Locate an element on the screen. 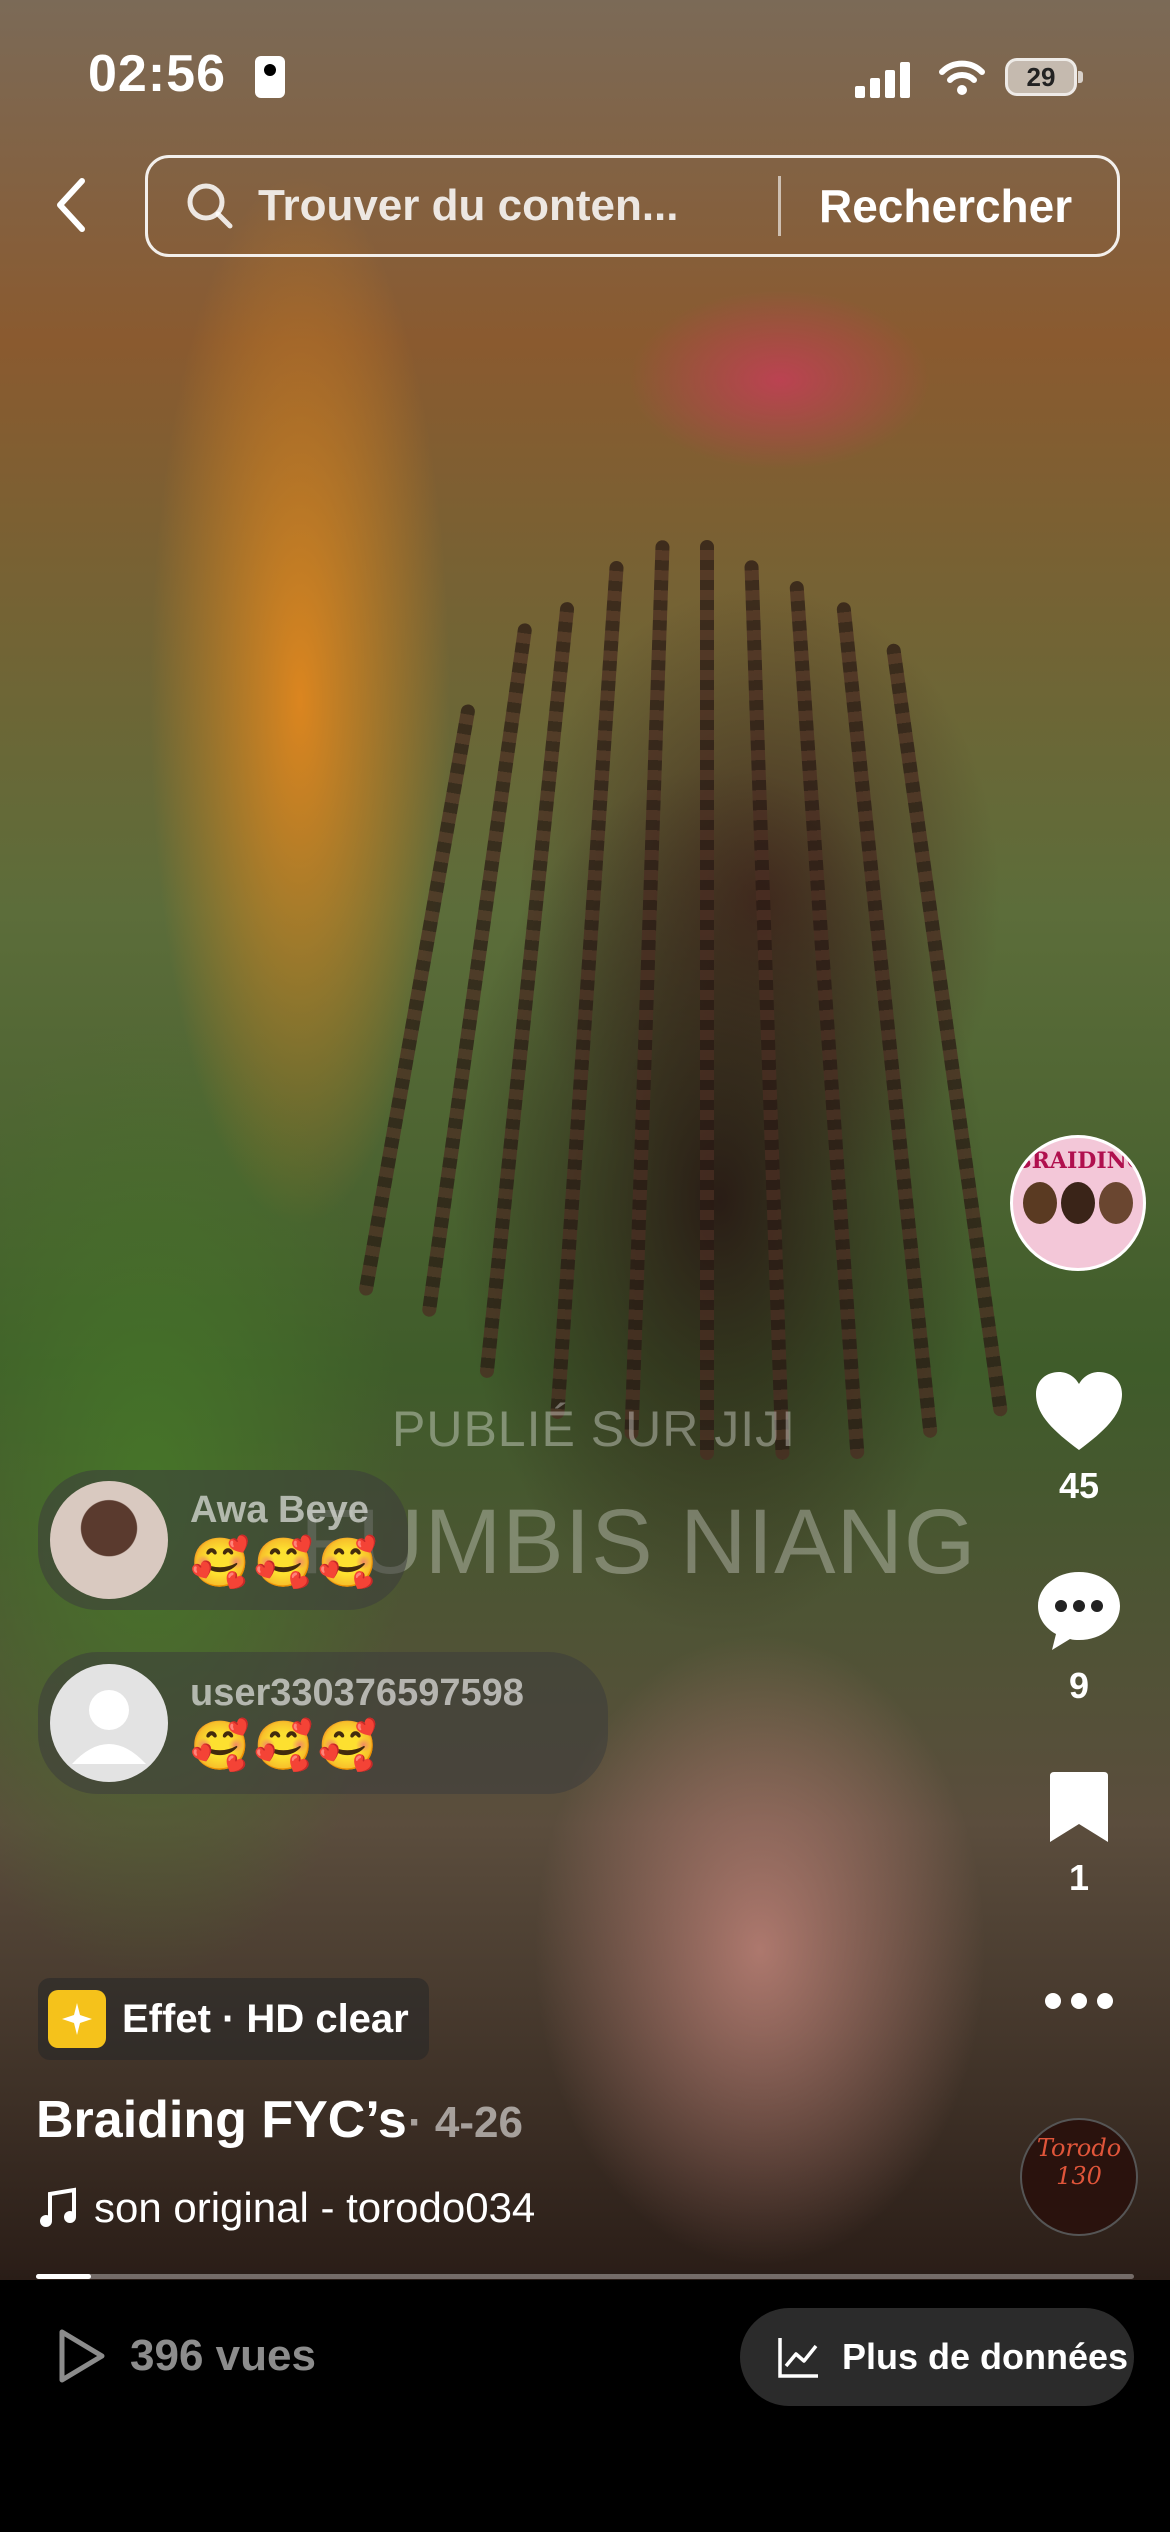  search-bar: Trouver du conten... Rechercher is located at coordinates (632, 206).